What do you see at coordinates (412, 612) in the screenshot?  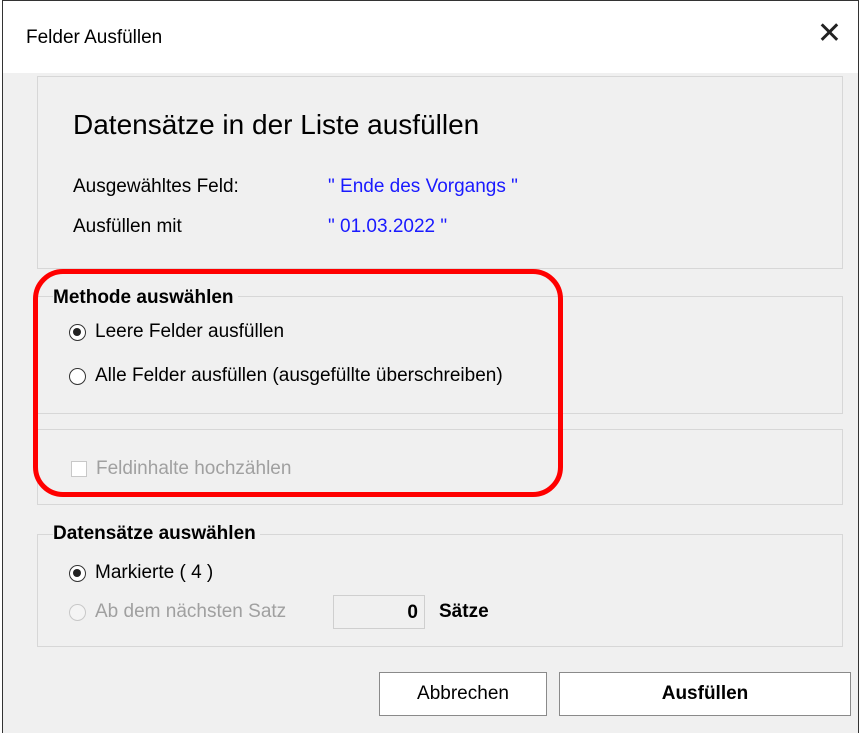 I see `record-count-value: 0` at bounding box center [412, 612].